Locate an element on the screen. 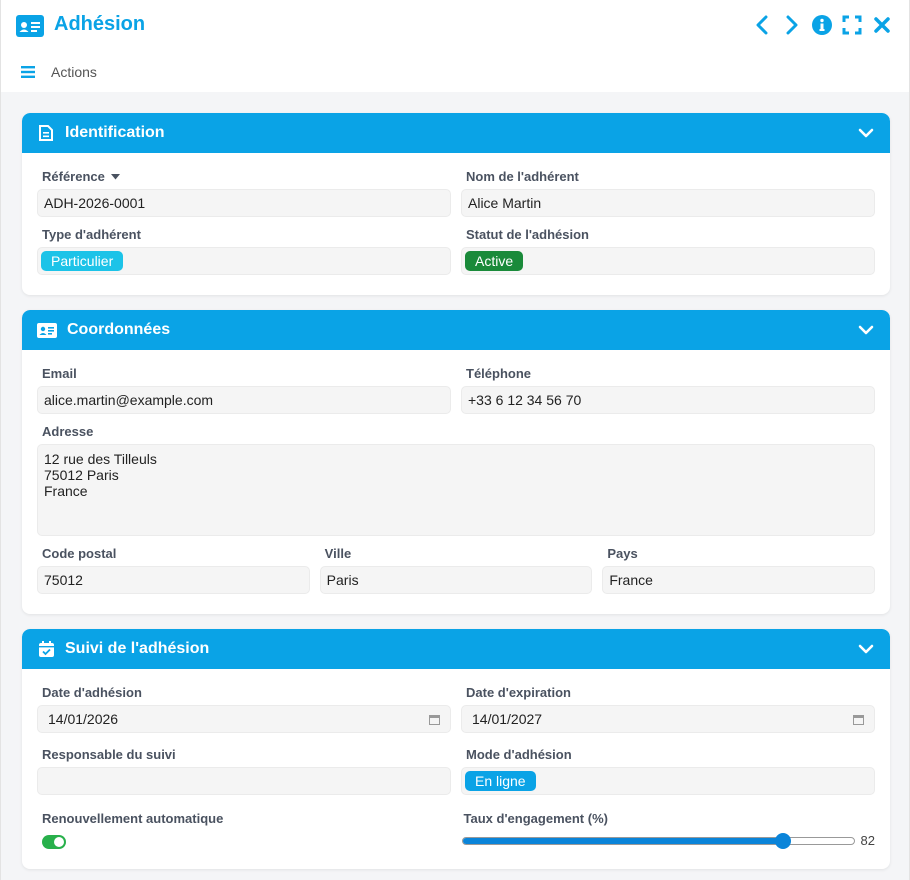  date-expiration-field: 14/01/2027 is located at coordinates (668, 719).